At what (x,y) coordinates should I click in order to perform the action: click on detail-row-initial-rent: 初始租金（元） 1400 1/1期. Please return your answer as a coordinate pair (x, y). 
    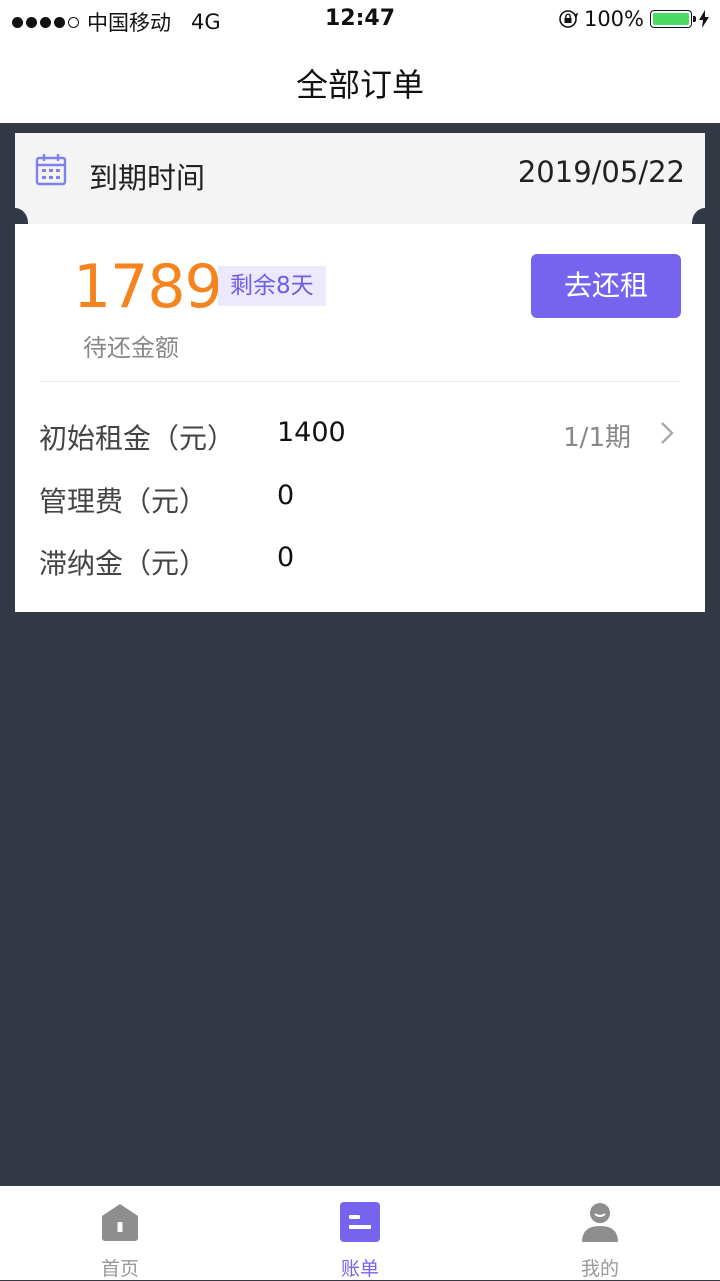
    Looking at the image, I should click on (360, 437).